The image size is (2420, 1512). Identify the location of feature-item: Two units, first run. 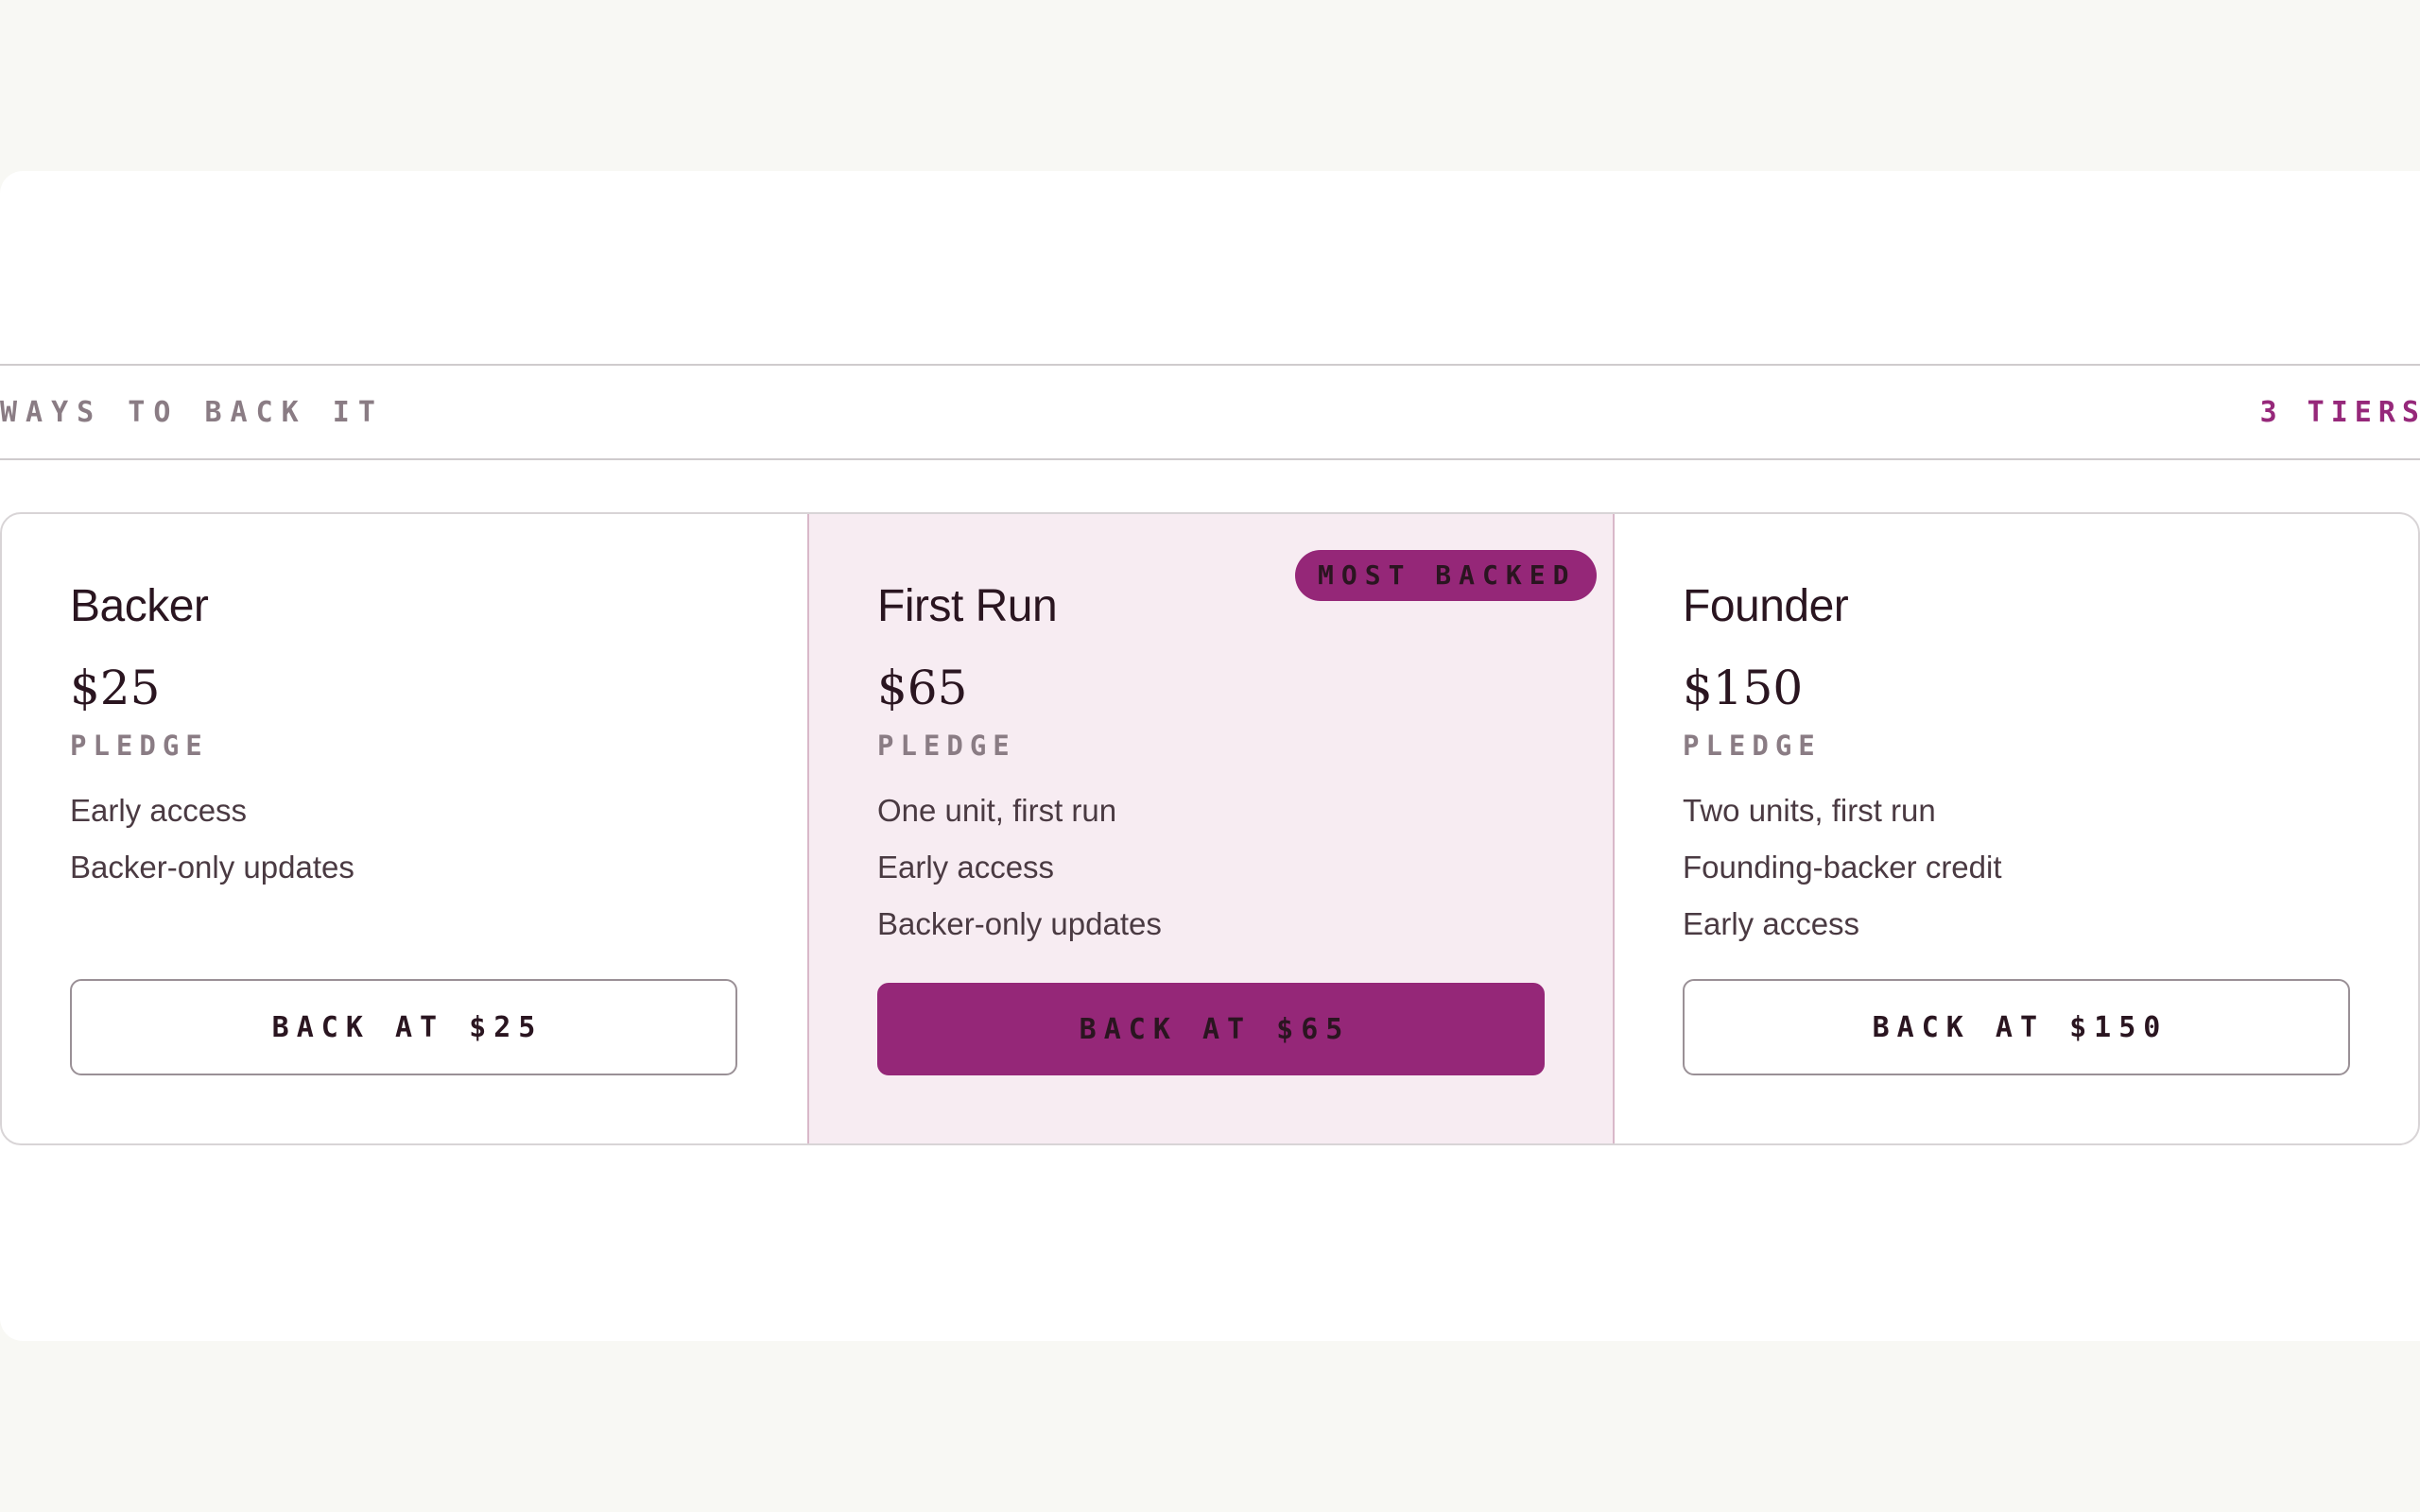
(1809, 810).